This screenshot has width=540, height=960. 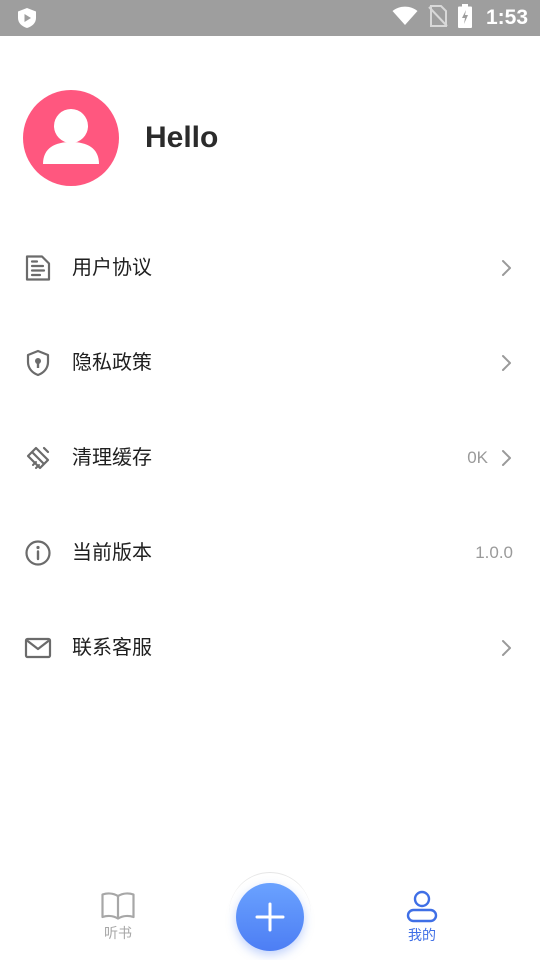 What do you see at coordinates (38, 458) in the screenshot?
I see `broom-icon` at bounding box center [38, 458].